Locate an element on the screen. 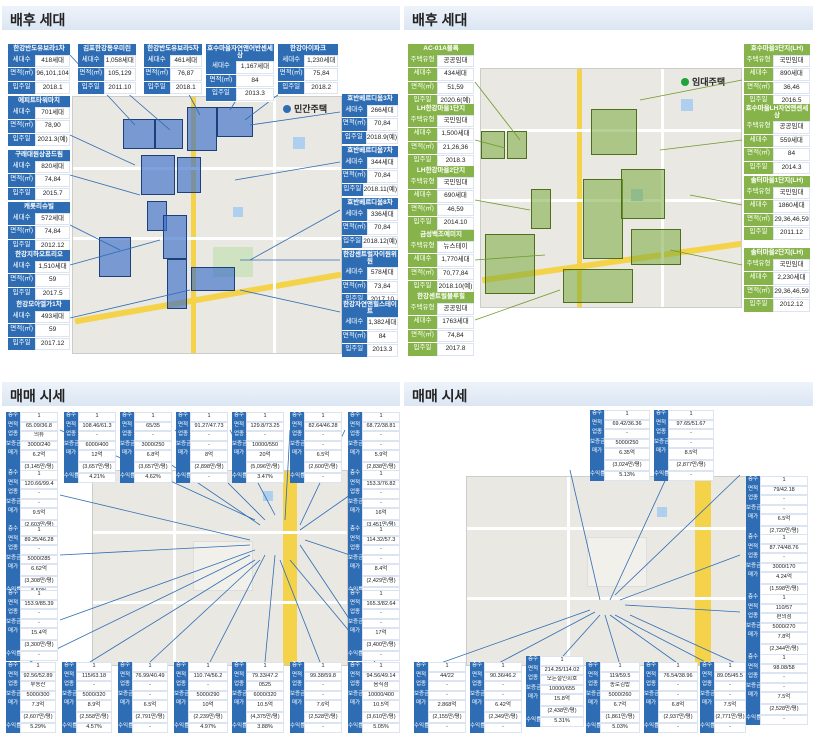 Image resolution: width=817 pixels, height=733 pixels. complex-info-box: 한강모아엘가1차 세대수 493세대 면적(㎡) 59 입주일 2017.12 is located at coordinates (39, 325).